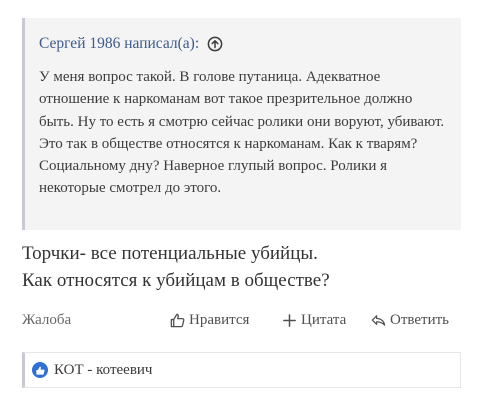 The width and height of the screenshot is (483, 400). I want to click on reply-label: Ответить, so click(420, 320).